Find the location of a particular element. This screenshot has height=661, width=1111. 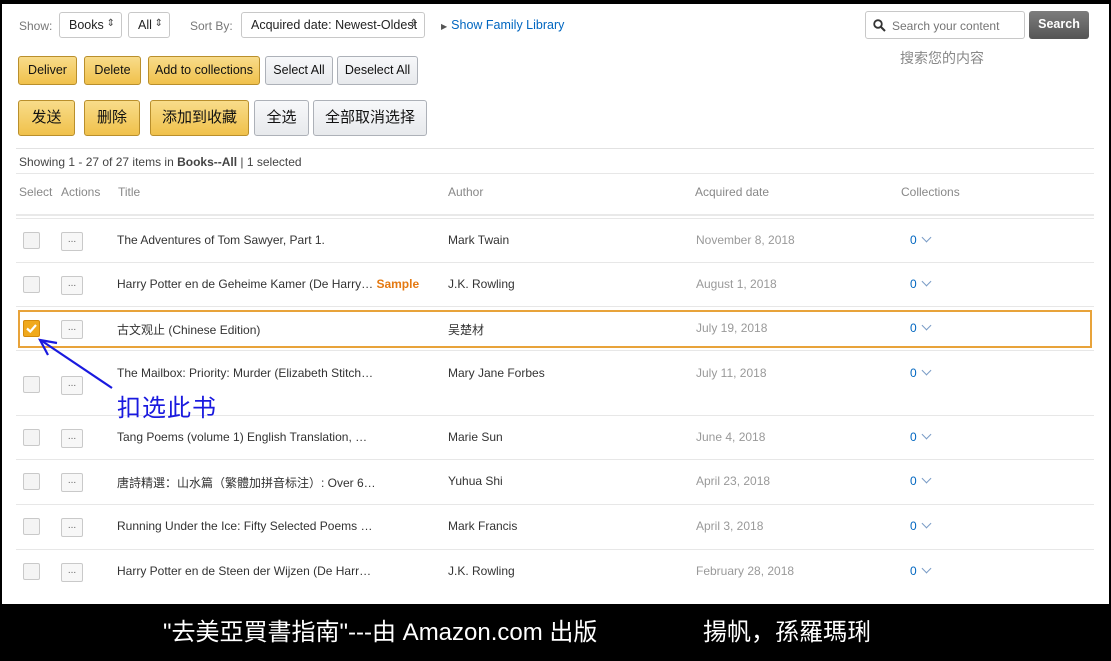

acquired-date: July 11, 2018 is located at coordinates (731, 373).